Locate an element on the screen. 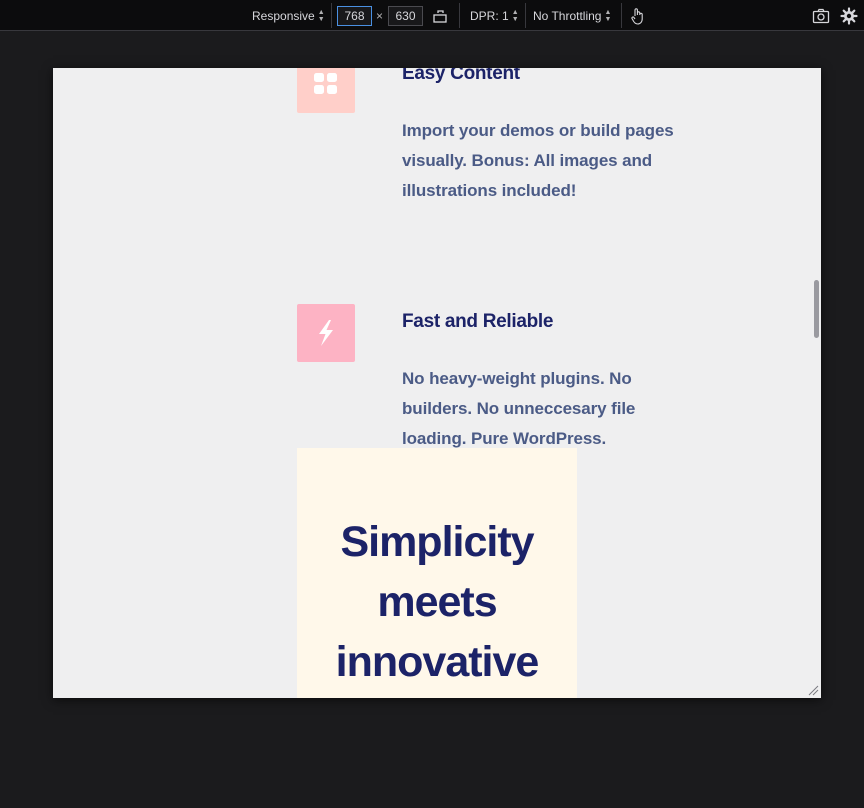 Image resolution: width=864 pixels, height=808 pixels. lightning-icon is located at coordinates (326, 333).